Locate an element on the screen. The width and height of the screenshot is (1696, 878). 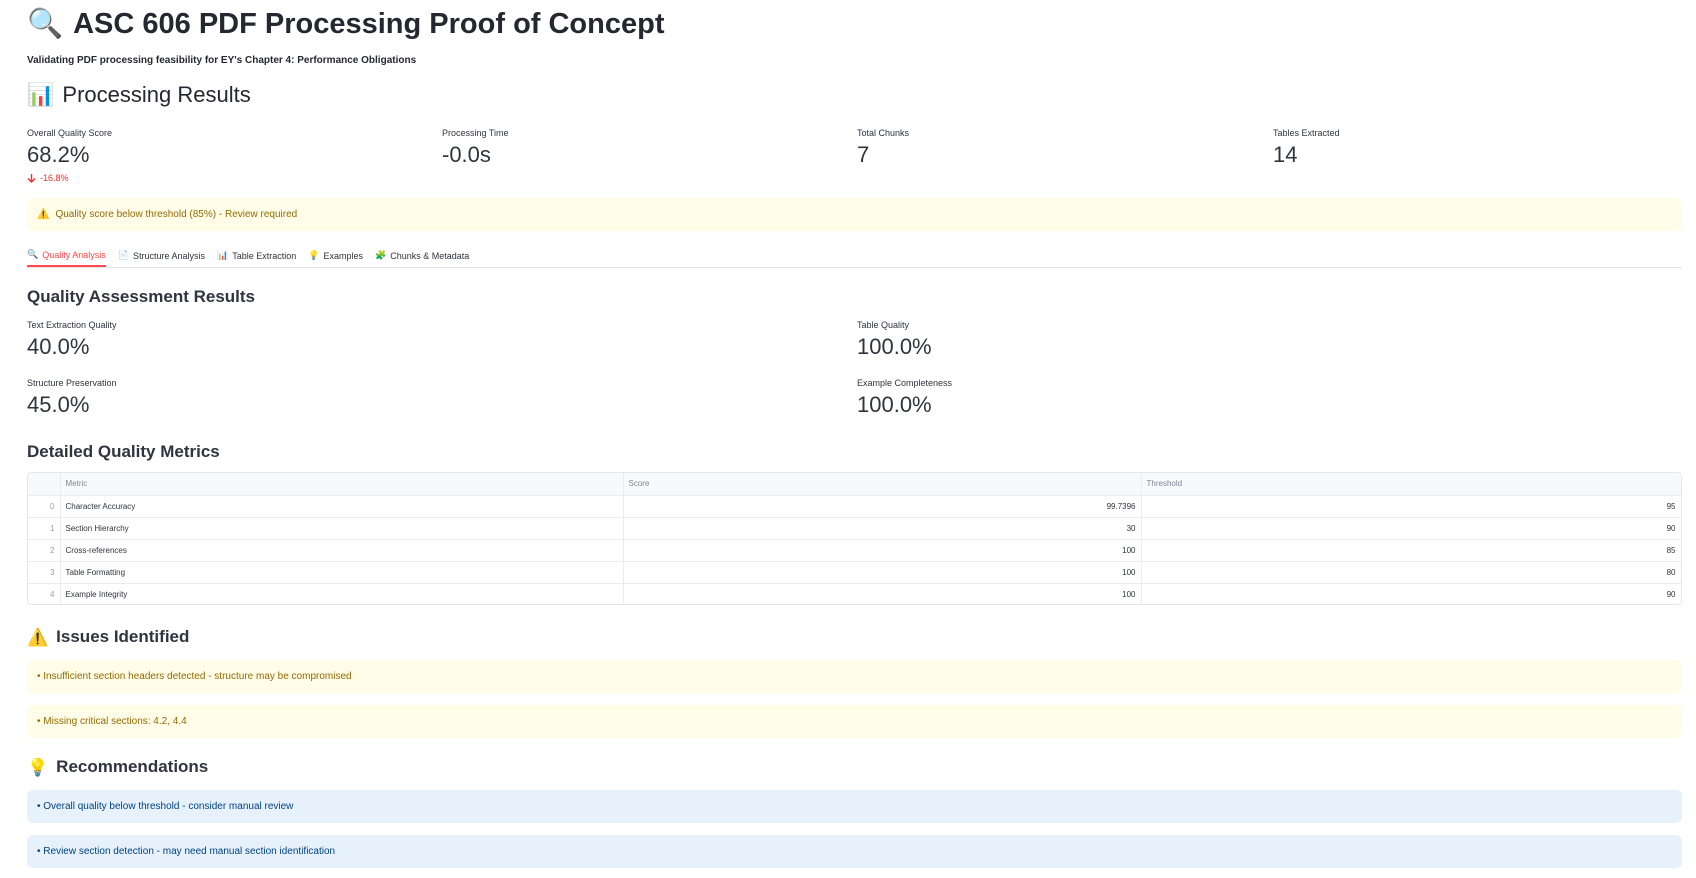
table-row: 2 Cross-references 100 85 is located at coordinates (854, 550).